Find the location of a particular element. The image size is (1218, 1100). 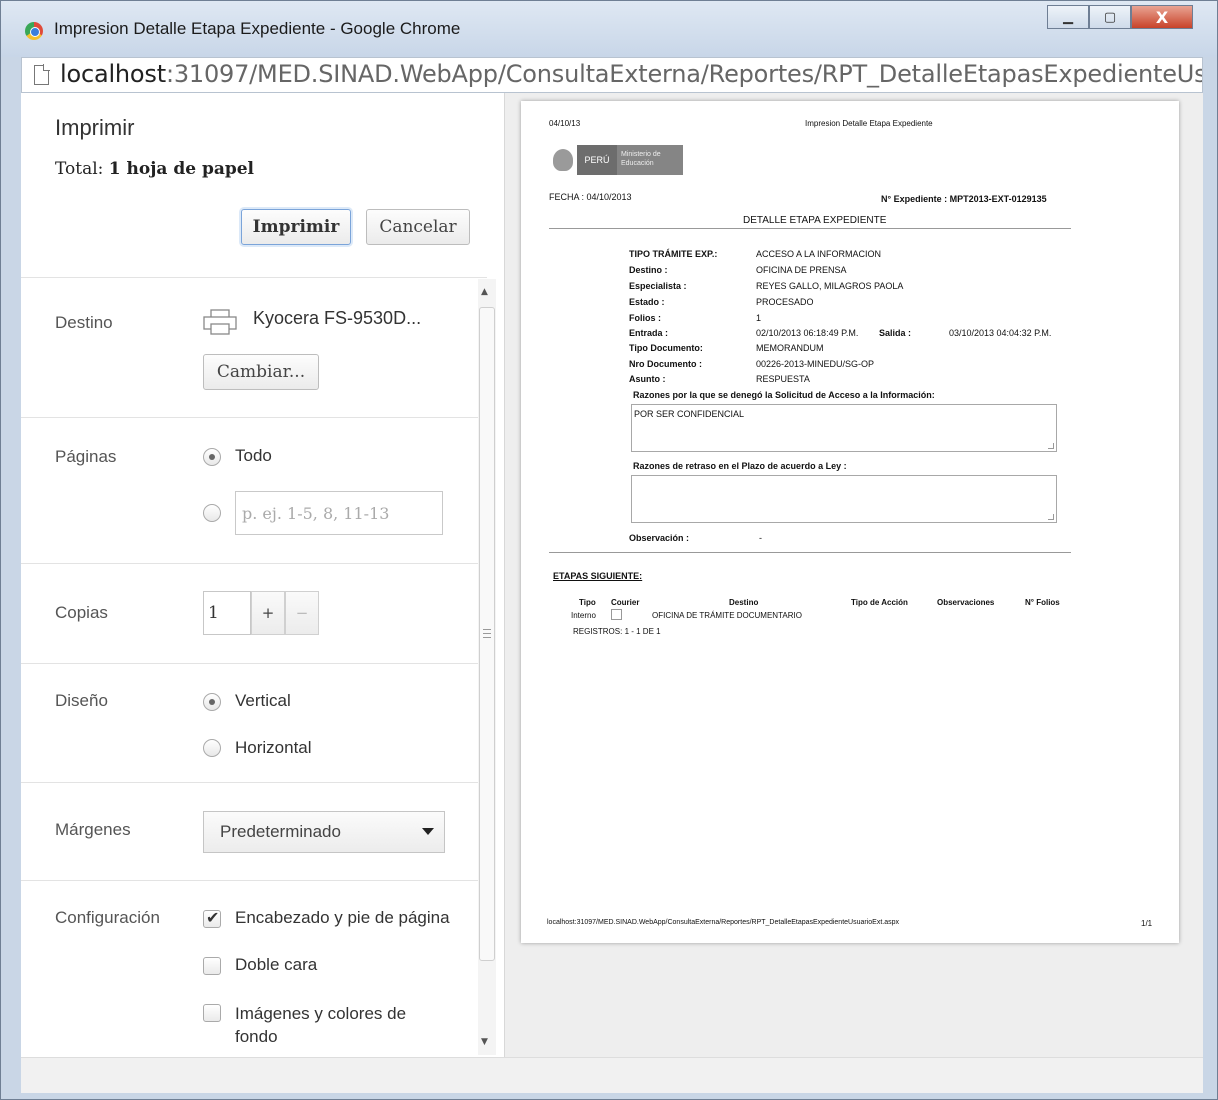

field-label: Nro Documento : is located at coordinates (665, 364).